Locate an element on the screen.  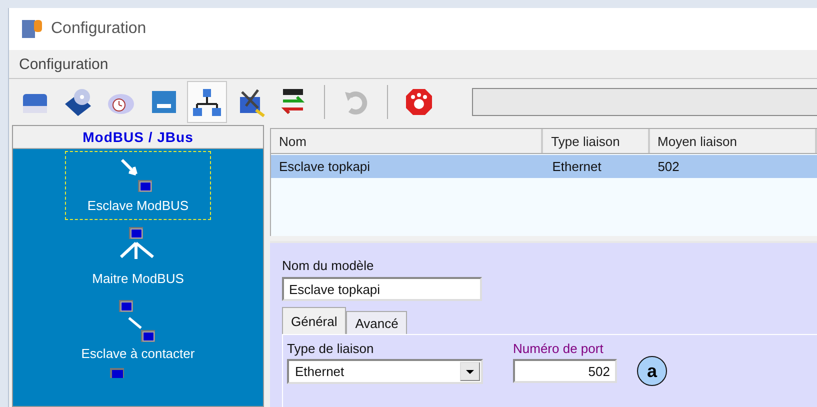
caret-icon is located at coordinates (470, 372).